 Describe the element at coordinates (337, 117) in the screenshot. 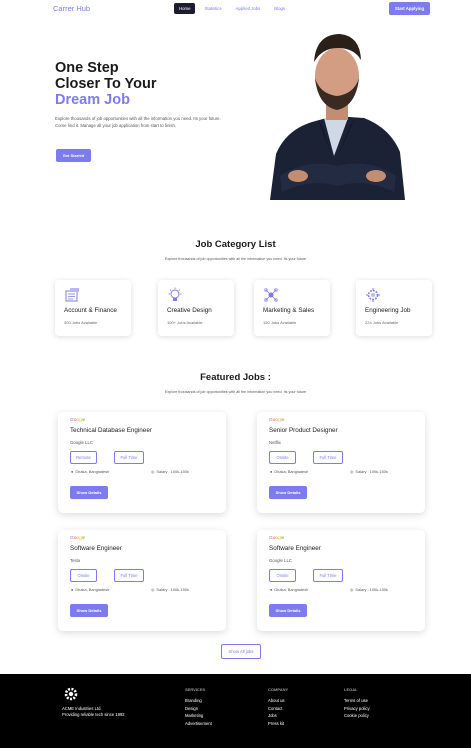

I see `hero-person-photo` at that location.